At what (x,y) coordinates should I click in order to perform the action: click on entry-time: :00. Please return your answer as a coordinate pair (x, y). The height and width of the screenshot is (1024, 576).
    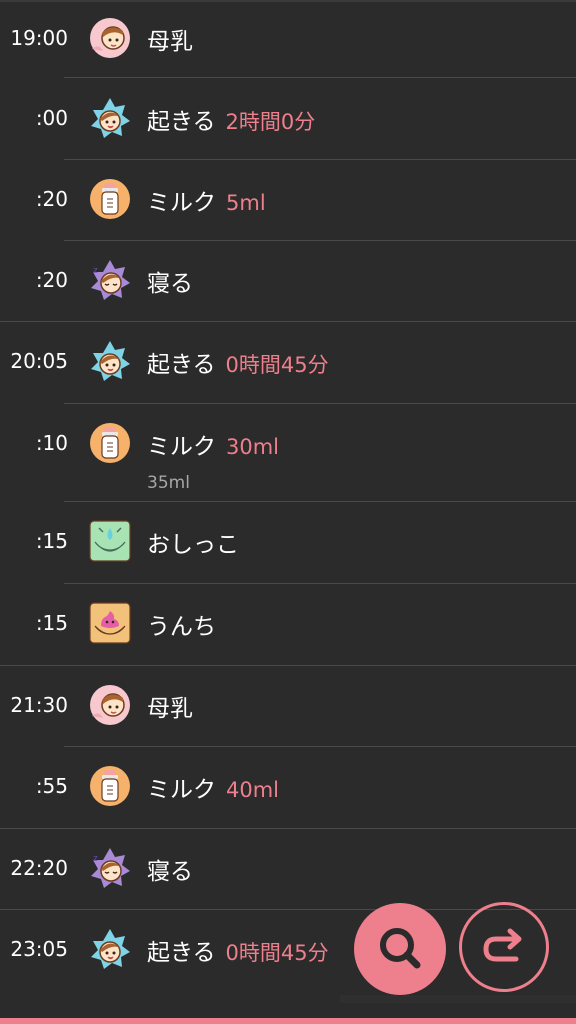
    Looking at the image, I should click on (51, 118).